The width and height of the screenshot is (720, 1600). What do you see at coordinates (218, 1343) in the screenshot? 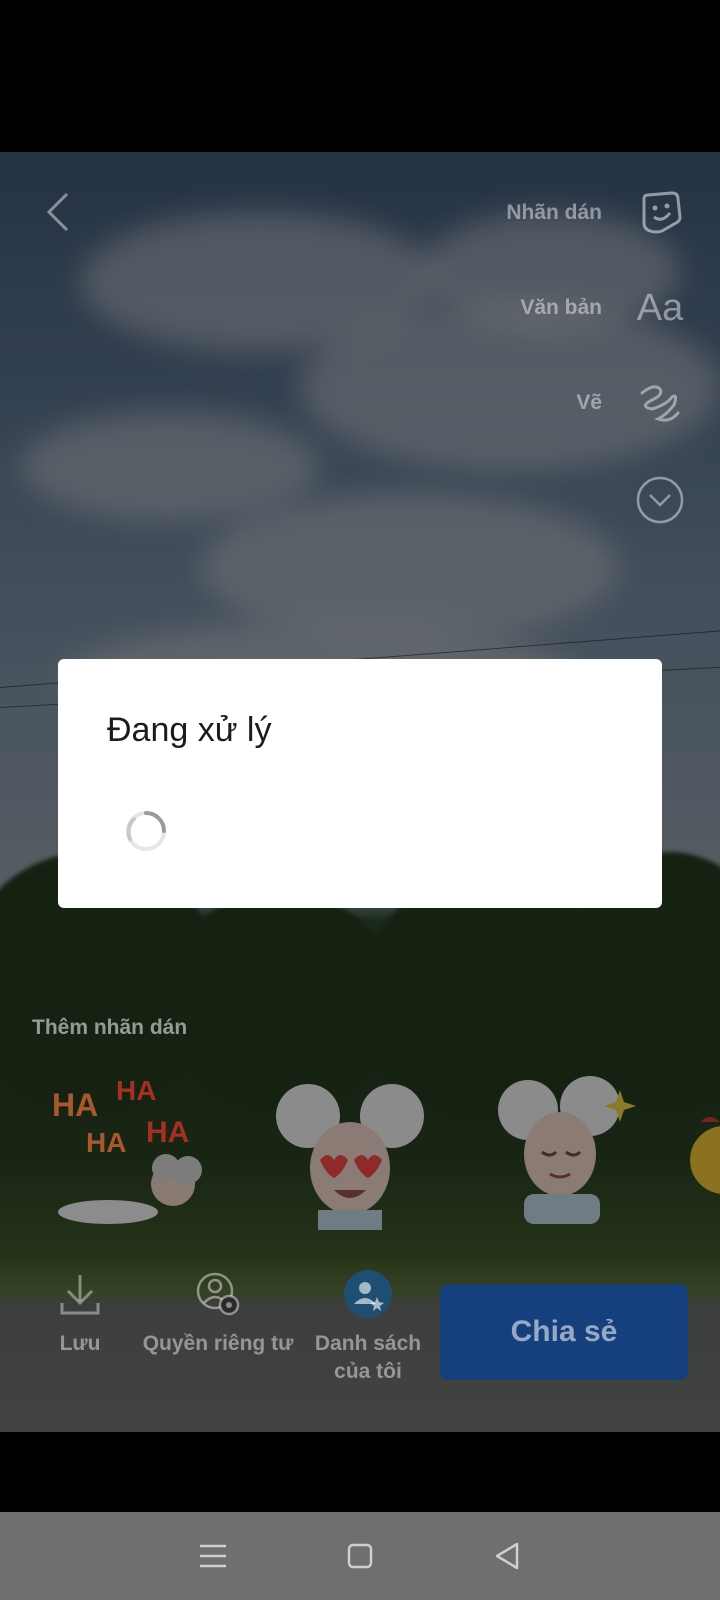
I see `privacy-label: Quyền riêng tư` at bounding box center [218, 1343].